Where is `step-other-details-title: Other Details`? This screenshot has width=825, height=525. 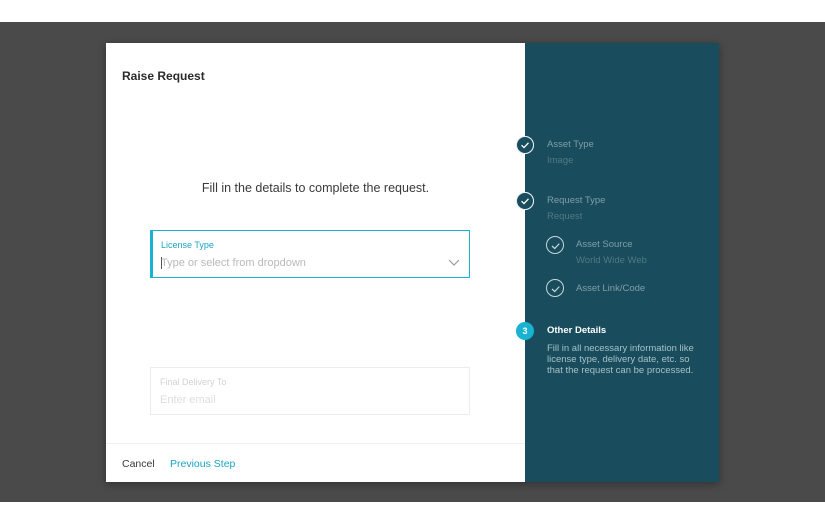 step-other-details-title: Other Details is located at coordinates (577, 330).